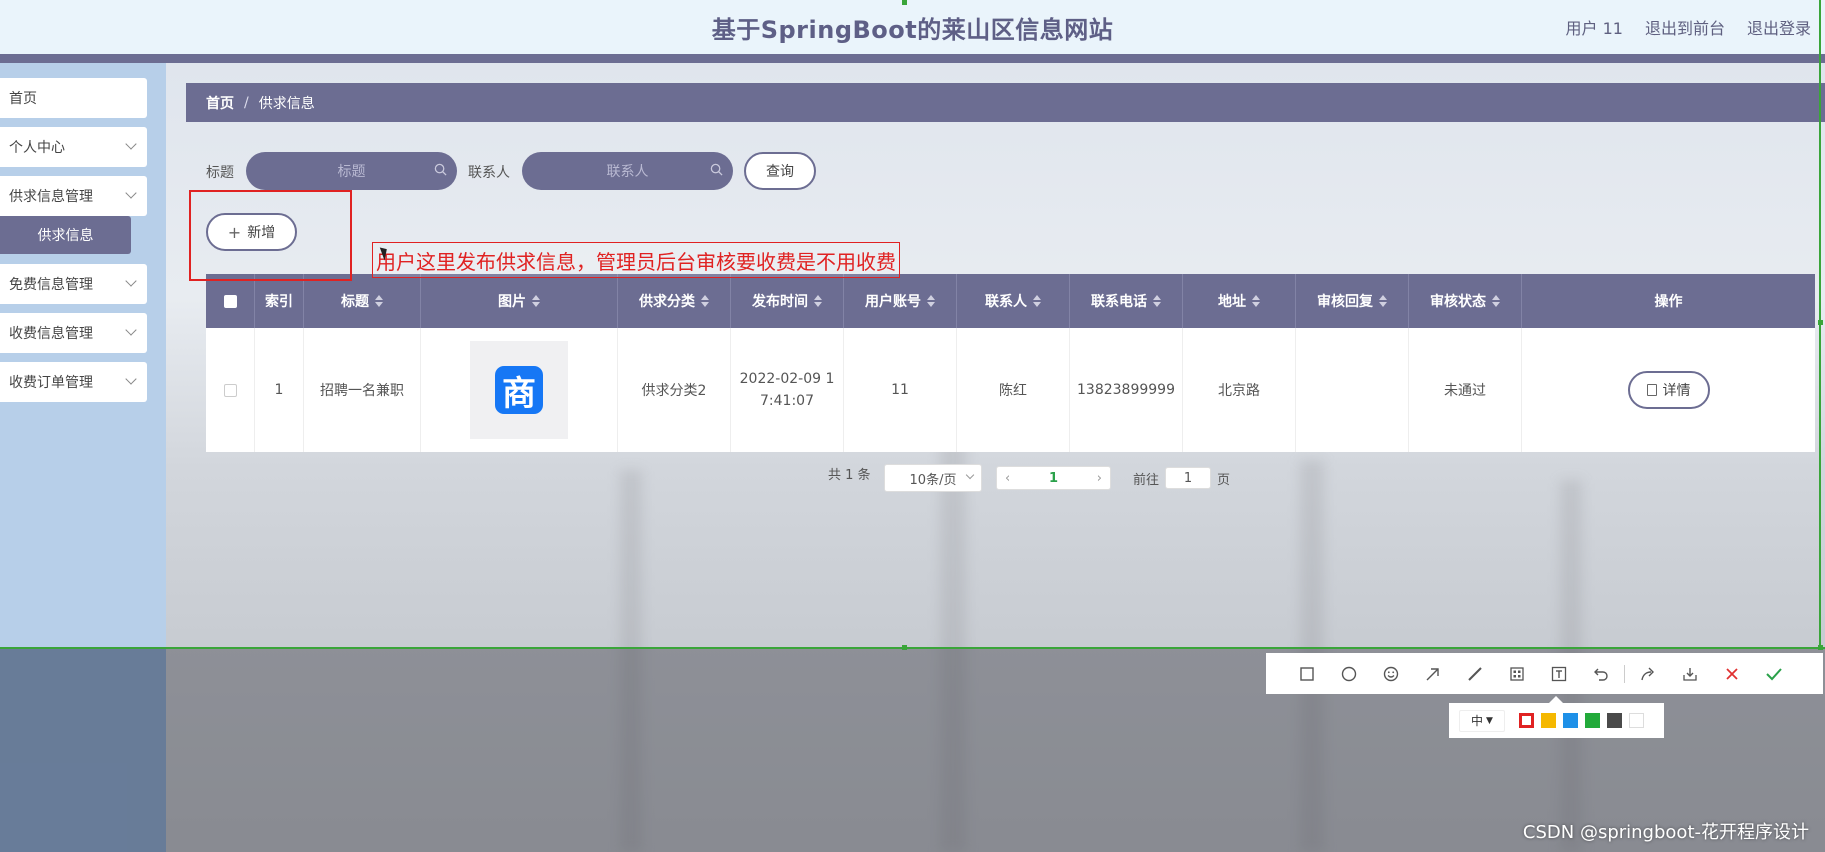 The height and width of the screenshot is (852, 1825). Describe the element at coordinates (674, 301) in the screenshot. I see `column-header-category: 供求分类` at that location.